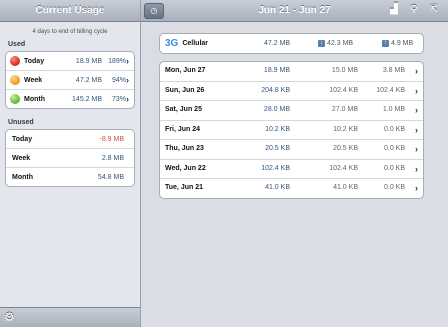  I want to click on day-total: 10.2 KB, so click(277, 129).